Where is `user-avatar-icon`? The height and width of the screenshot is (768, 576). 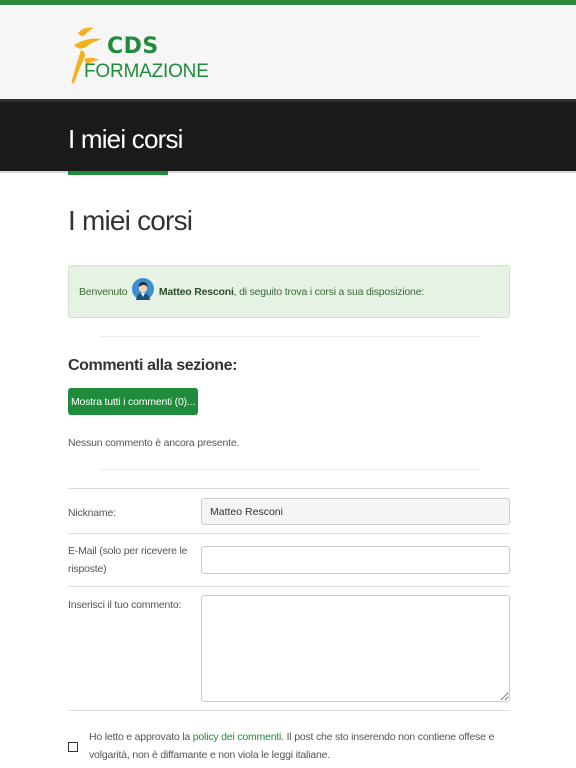 user-avatar-icon is located at coordinates (143, 289).